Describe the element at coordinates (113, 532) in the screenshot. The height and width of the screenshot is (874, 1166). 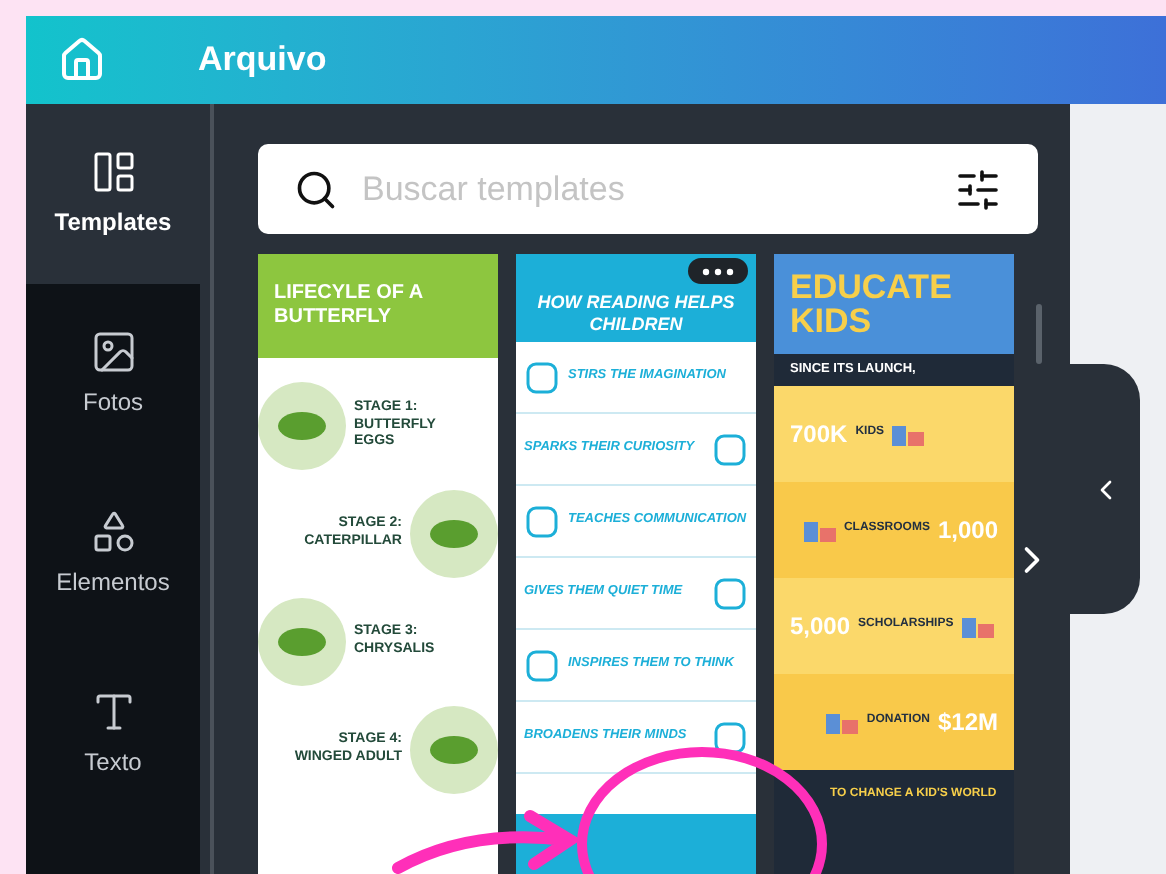
I see `shapes-icon` at that location.